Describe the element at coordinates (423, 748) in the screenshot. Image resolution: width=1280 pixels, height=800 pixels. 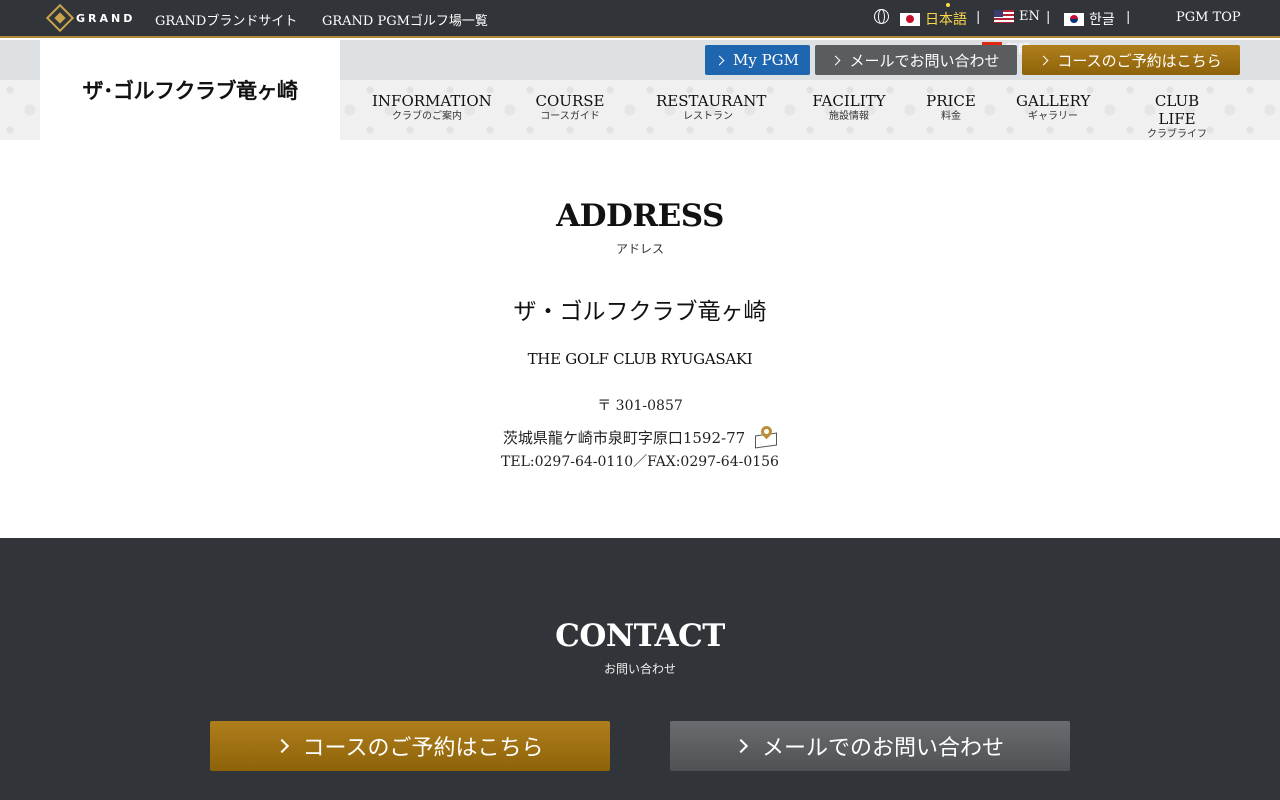
I see `contact-reserve-label: コースのご予約はこちら` at that location.